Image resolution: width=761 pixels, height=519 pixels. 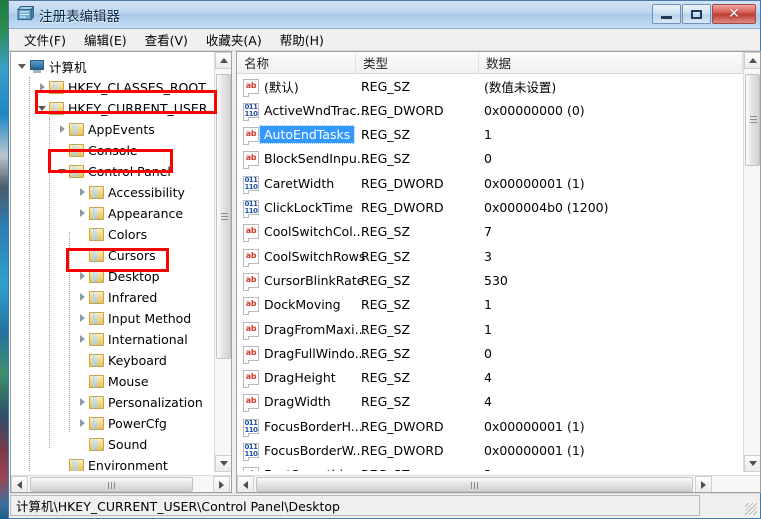 I want to click on tree-node-personalization: Personalization, so click(x=140, y=402).